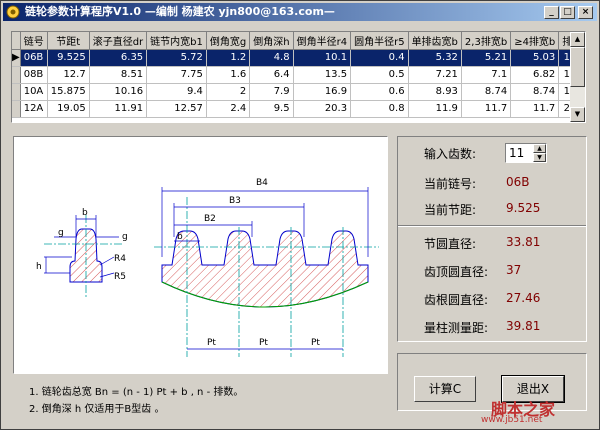 Image resolution: width=600 pixels, height=430 pixels. What do you see at coordinates (271, 109) in the screenshot?
I see `table-cell: 9.5` at bounding box center [271, 109].